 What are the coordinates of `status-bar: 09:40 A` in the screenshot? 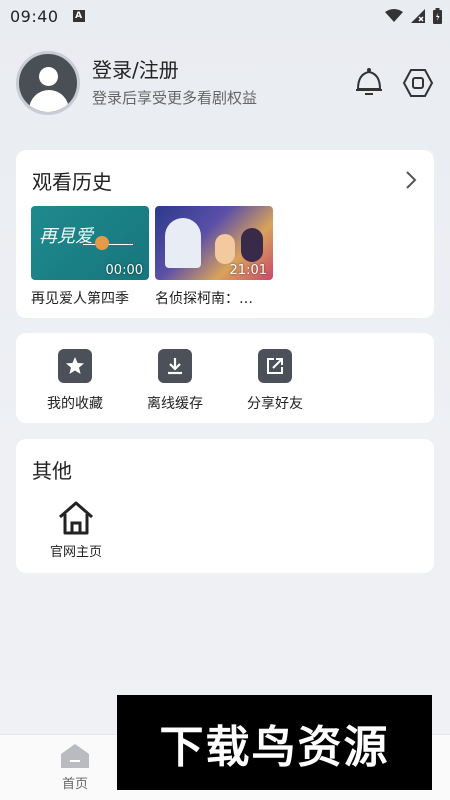 It's located at (225, 16).